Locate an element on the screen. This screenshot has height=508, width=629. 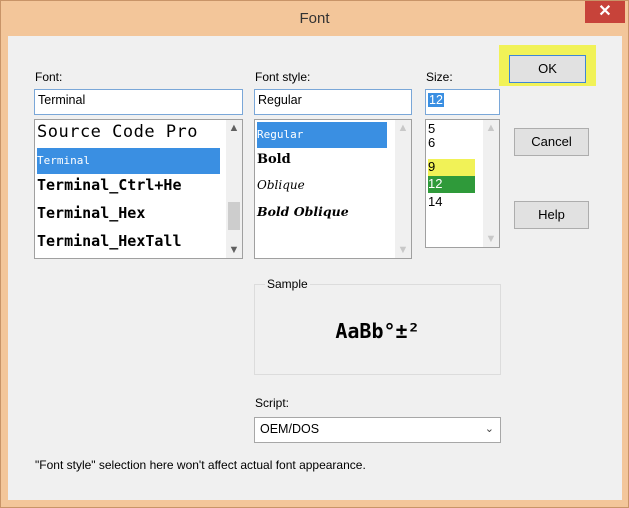
size-list: 5 6 9 12 14 ▲ ▼ is located at coordinates (462, 183).